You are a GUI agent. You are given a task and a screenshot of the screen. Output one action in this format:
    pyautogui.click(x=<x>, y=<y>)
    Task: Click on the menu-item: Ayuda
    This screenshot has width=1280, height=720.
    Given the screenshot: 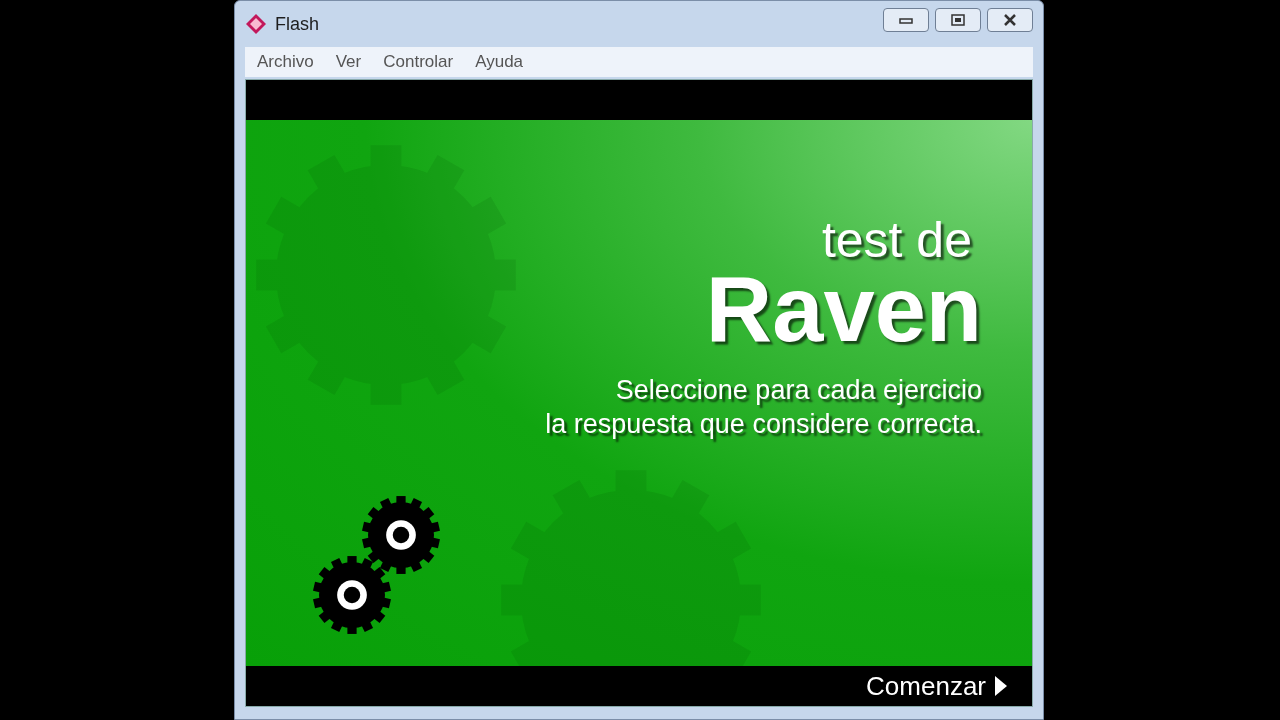 What is the action you would take?
    pyautogui.click(x=499, y=62)
    